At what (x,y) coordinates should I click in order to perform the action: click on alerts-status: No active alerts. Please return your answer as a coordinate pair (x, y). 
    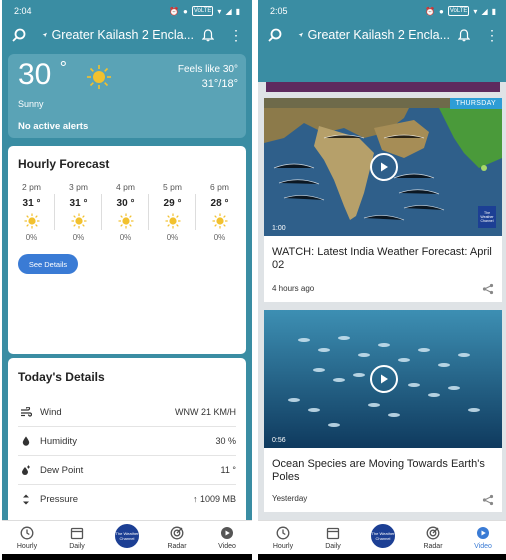
    Looking at the image, I should click on (53, 126).